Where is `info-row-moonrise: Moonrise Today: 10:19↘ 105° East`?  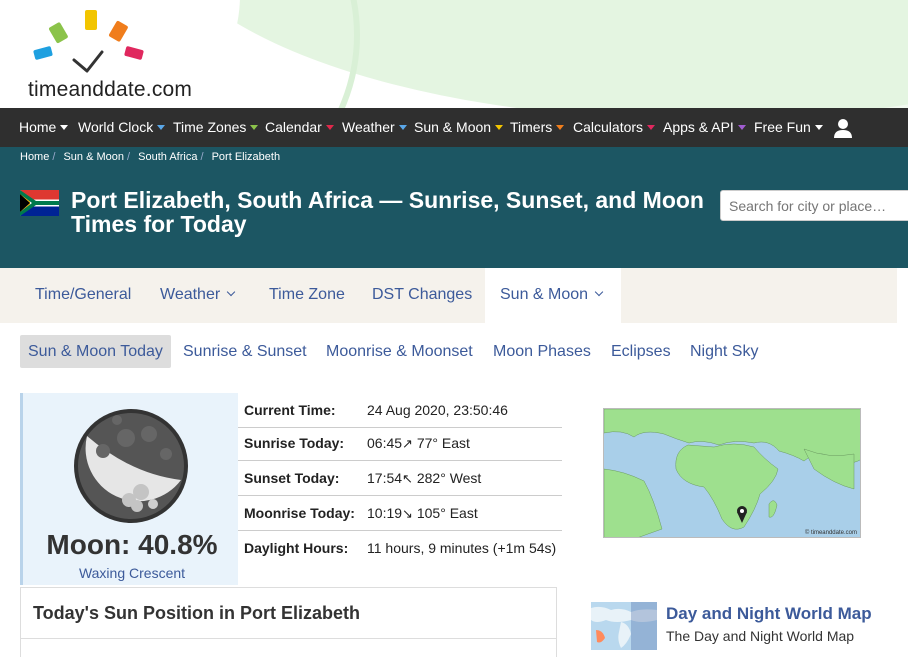
info-row-moonrise: Moonrise Today: 10:19↘ 105° East is located at coordinates (400, 513).